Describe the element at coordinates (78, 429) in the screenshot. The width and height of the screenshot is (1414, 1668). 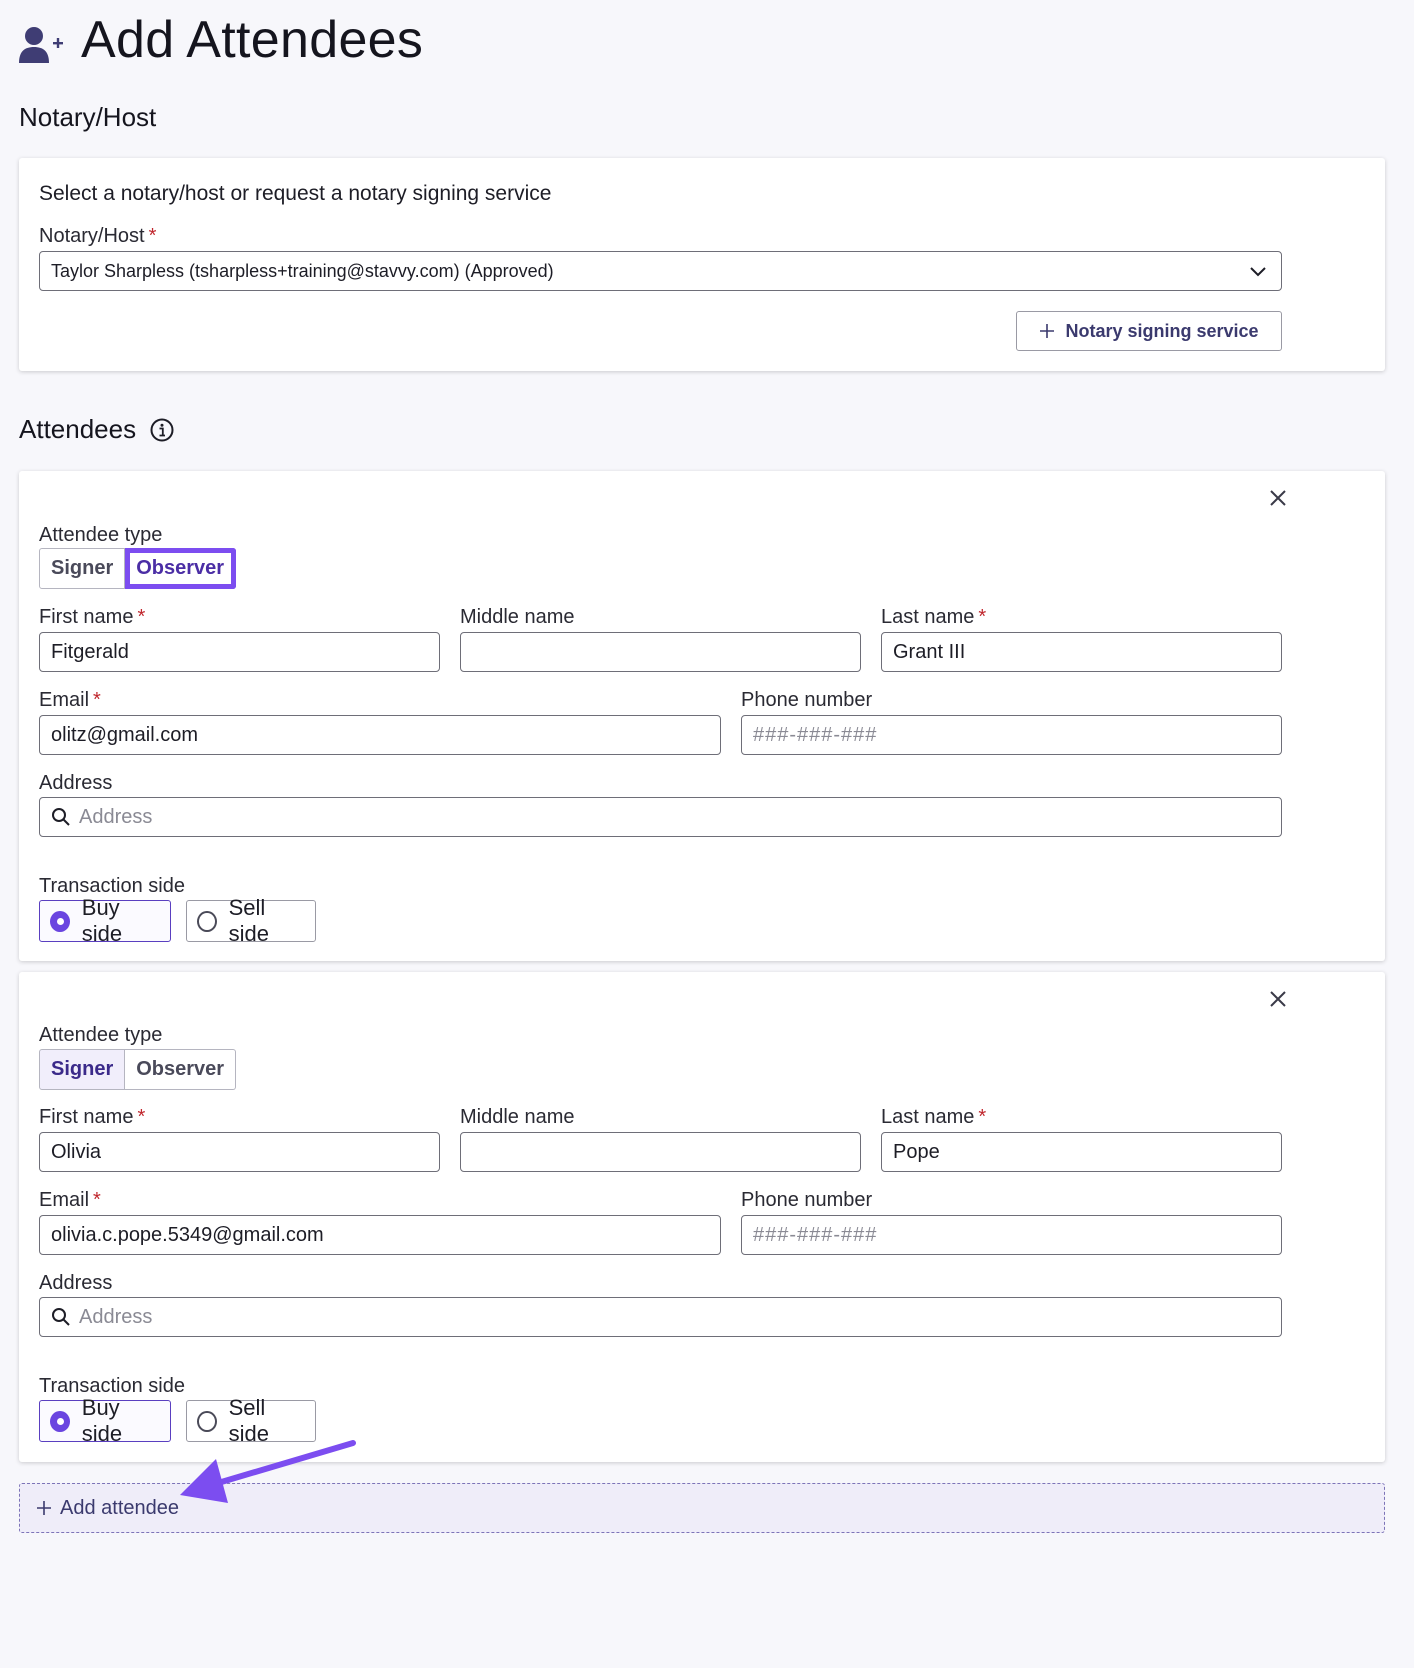
I see `attendees-heading-text: Attendees` at that location.